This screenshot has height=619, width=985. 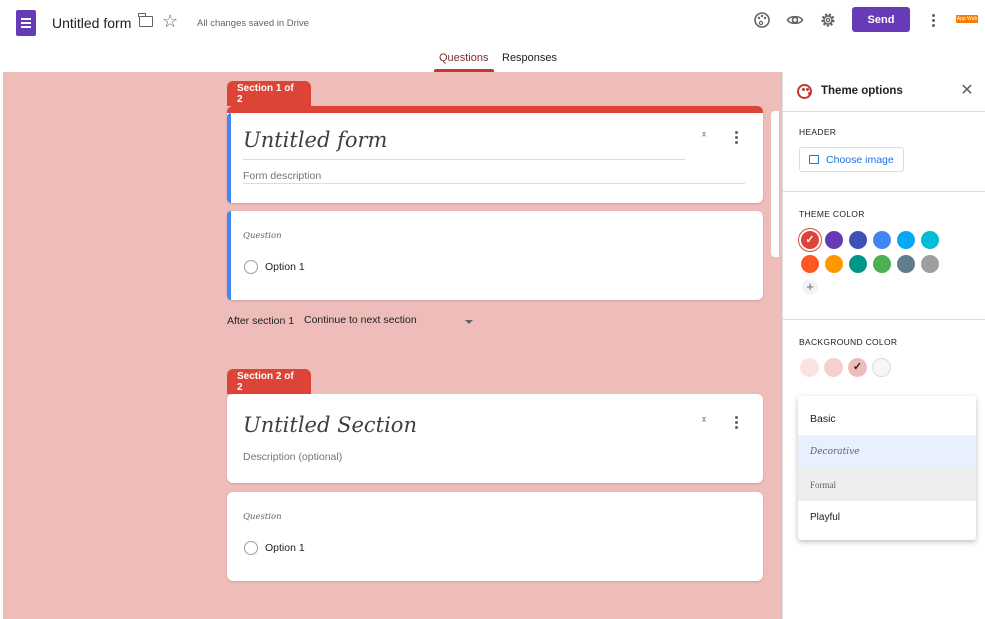 What do you see at coordinates (91, 23) in the screenshot?
I see `document-title: Untitled form` at bounding box center [91, 23].